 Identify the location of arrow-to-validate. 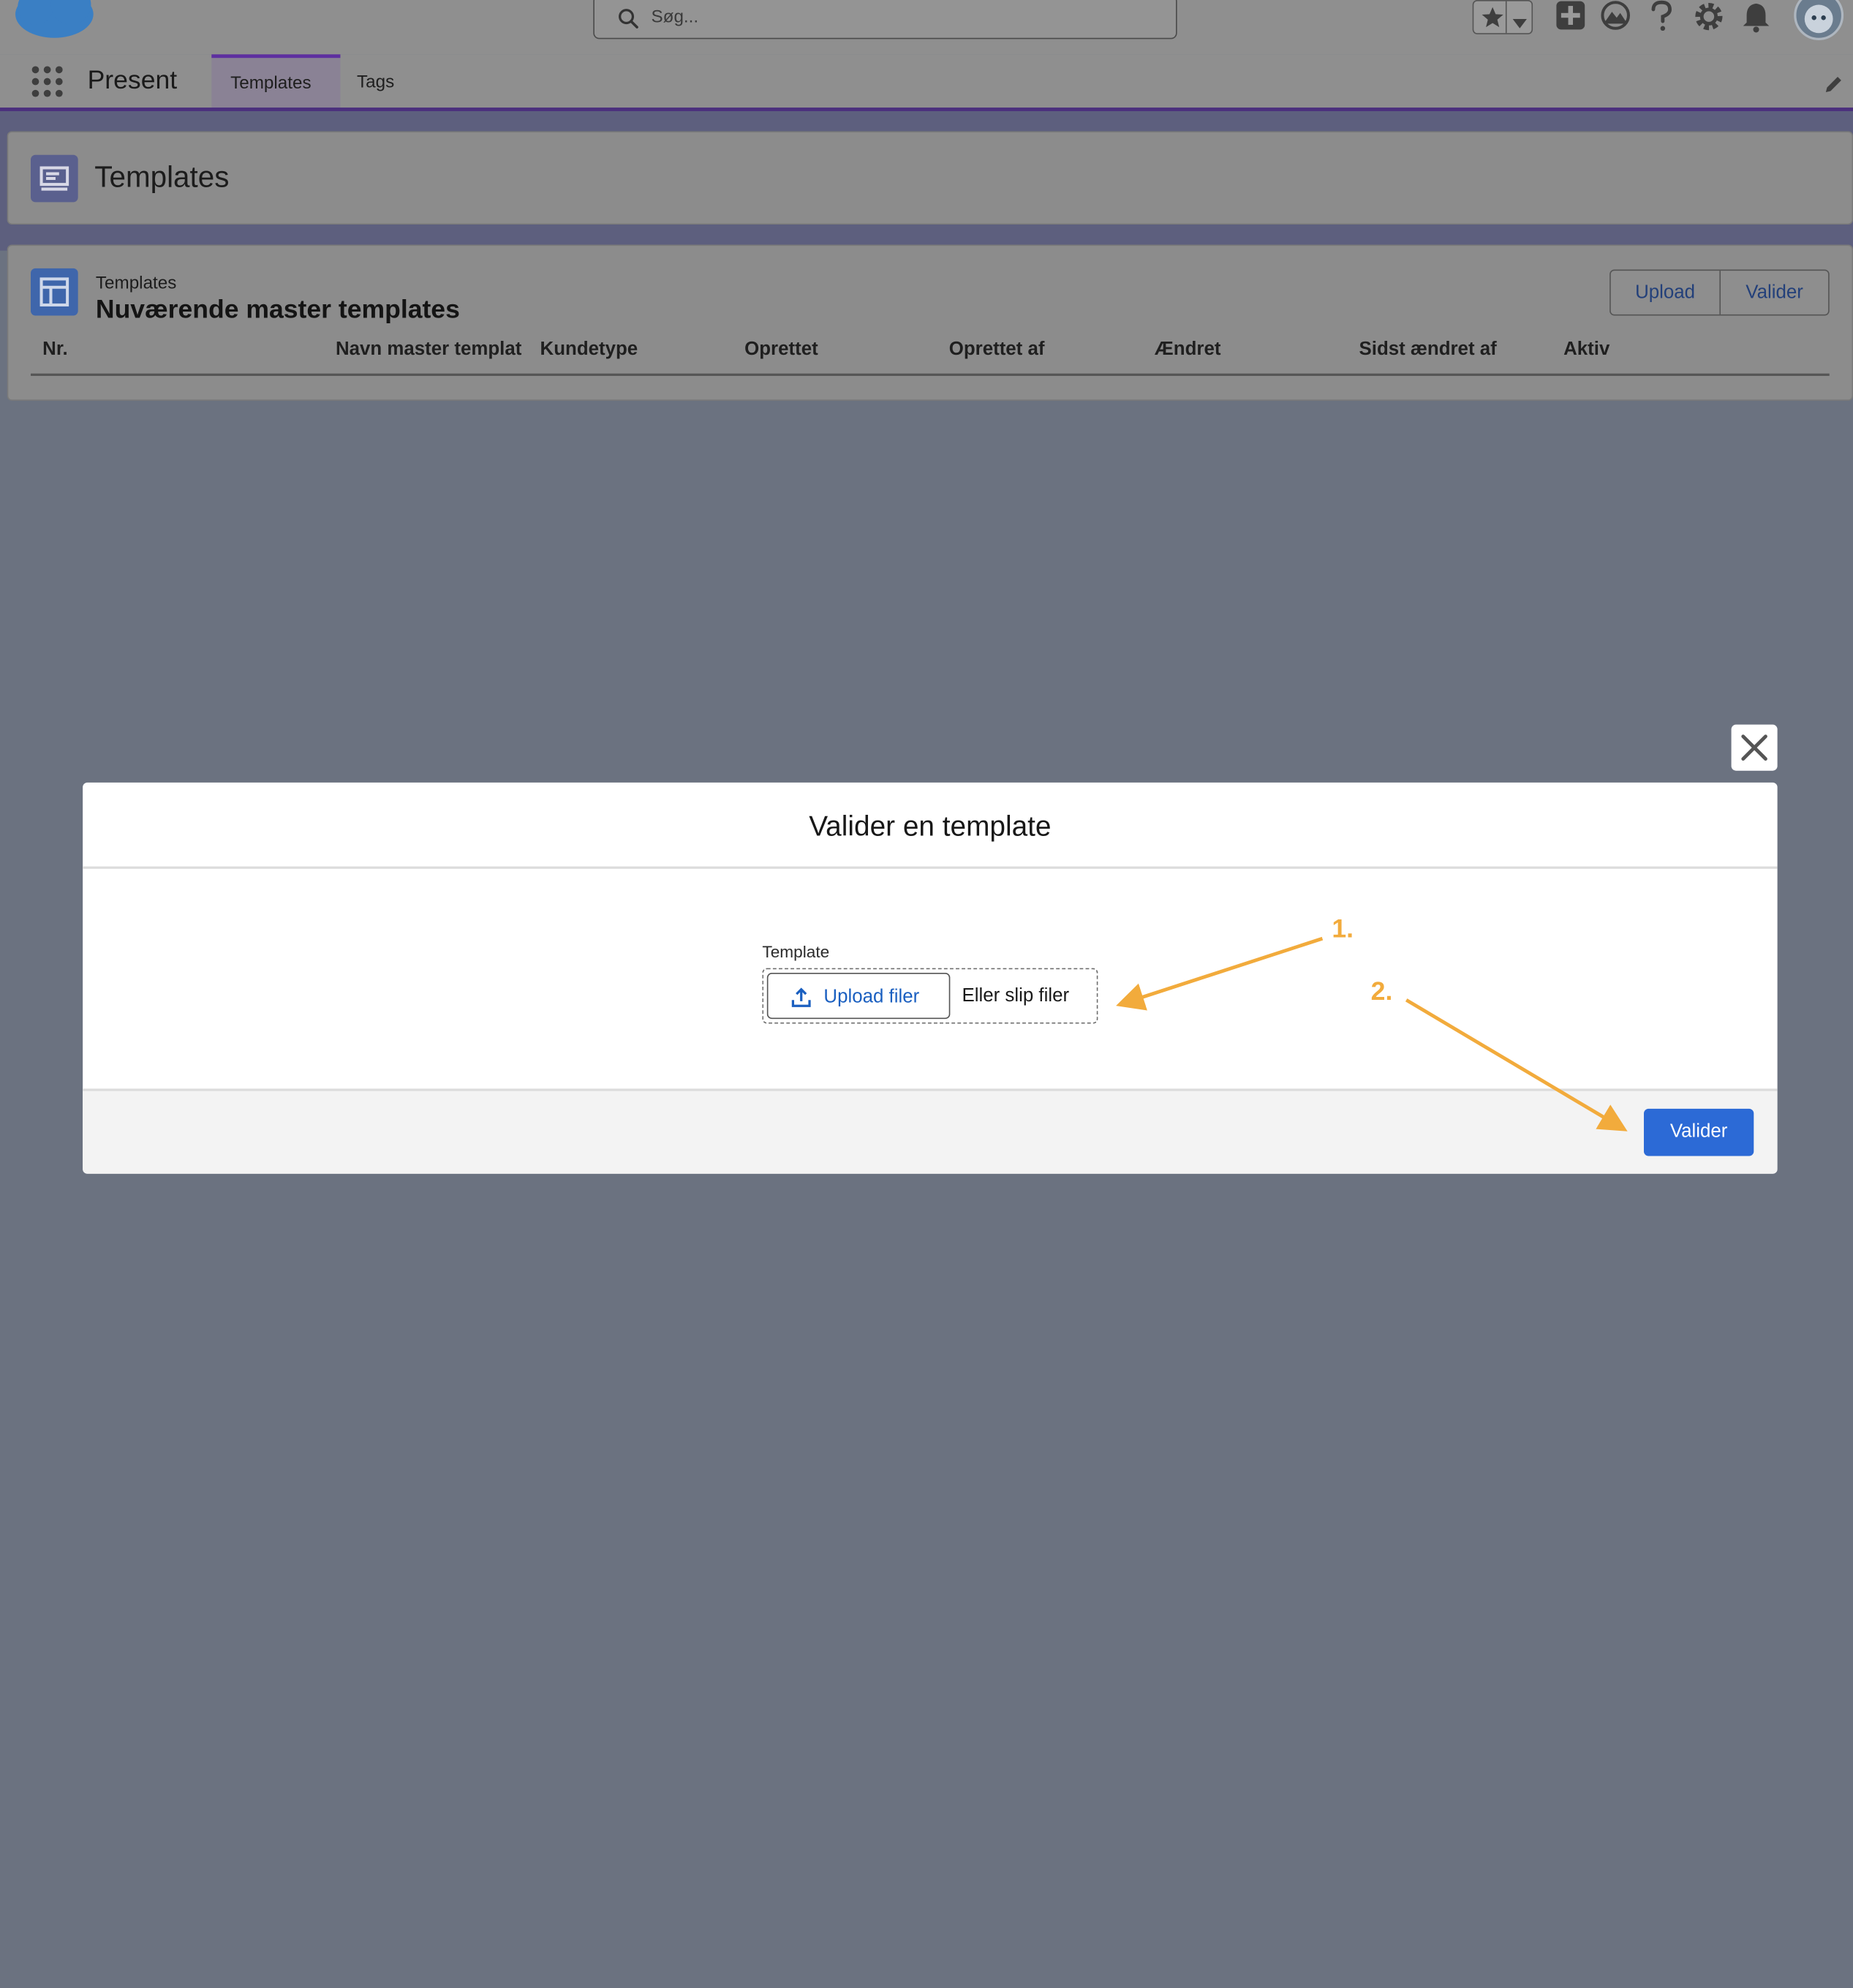
(1517, 1065).